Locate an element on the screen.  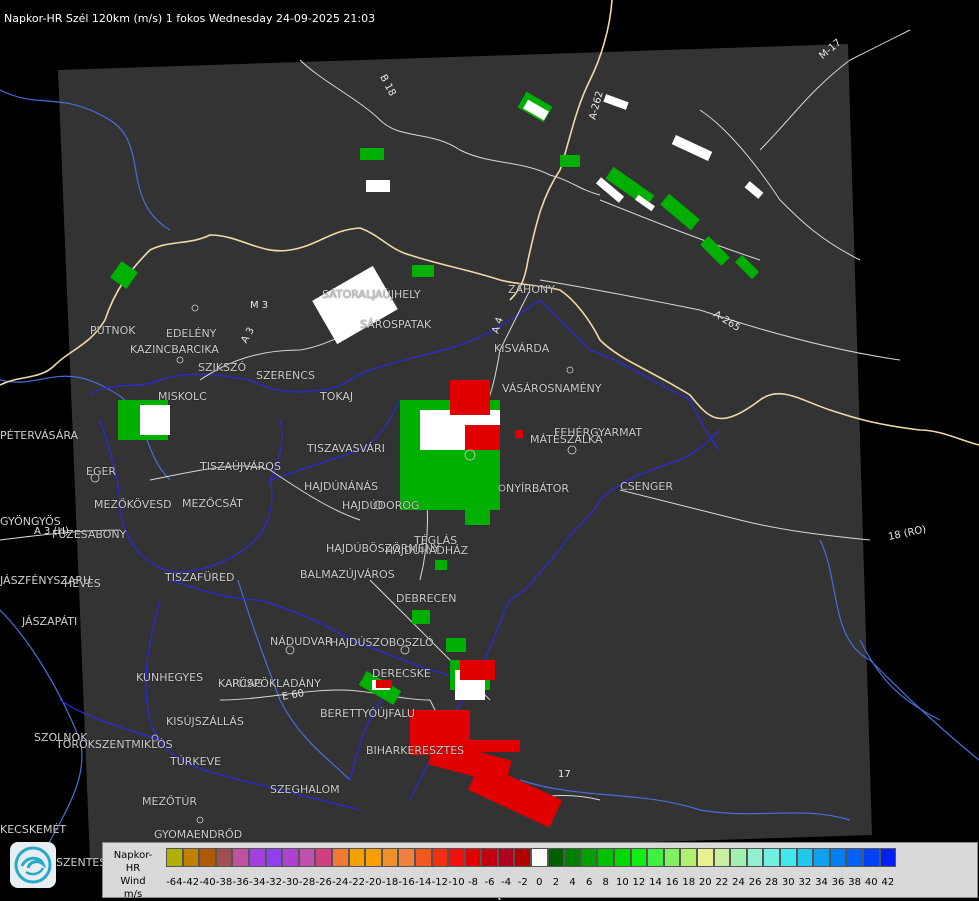
city-label: EGER is located at coordinates (101, 471).